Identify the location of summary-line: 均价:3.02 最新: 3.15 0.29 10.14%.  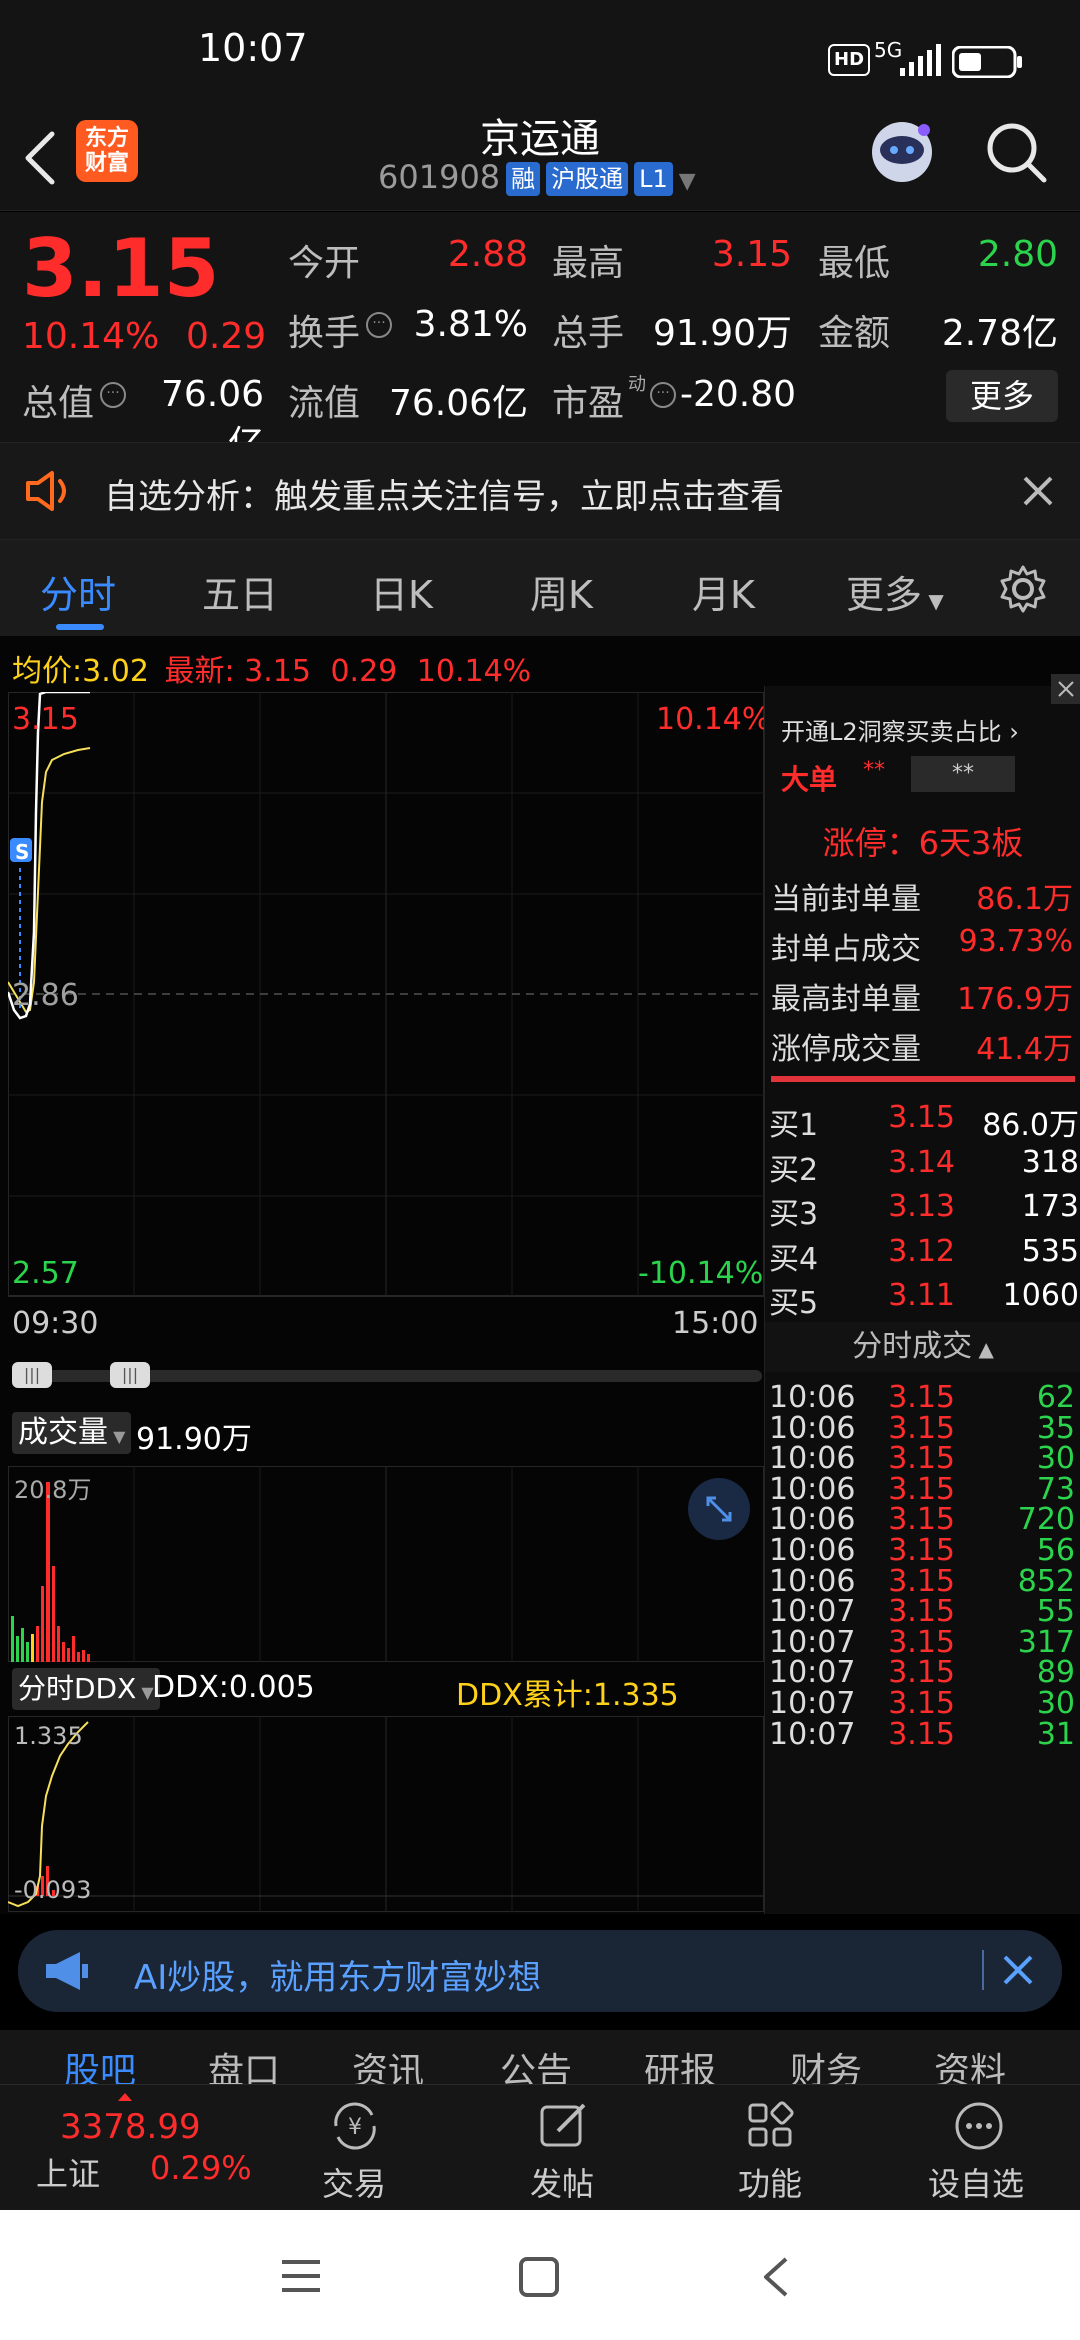
(271, 668).